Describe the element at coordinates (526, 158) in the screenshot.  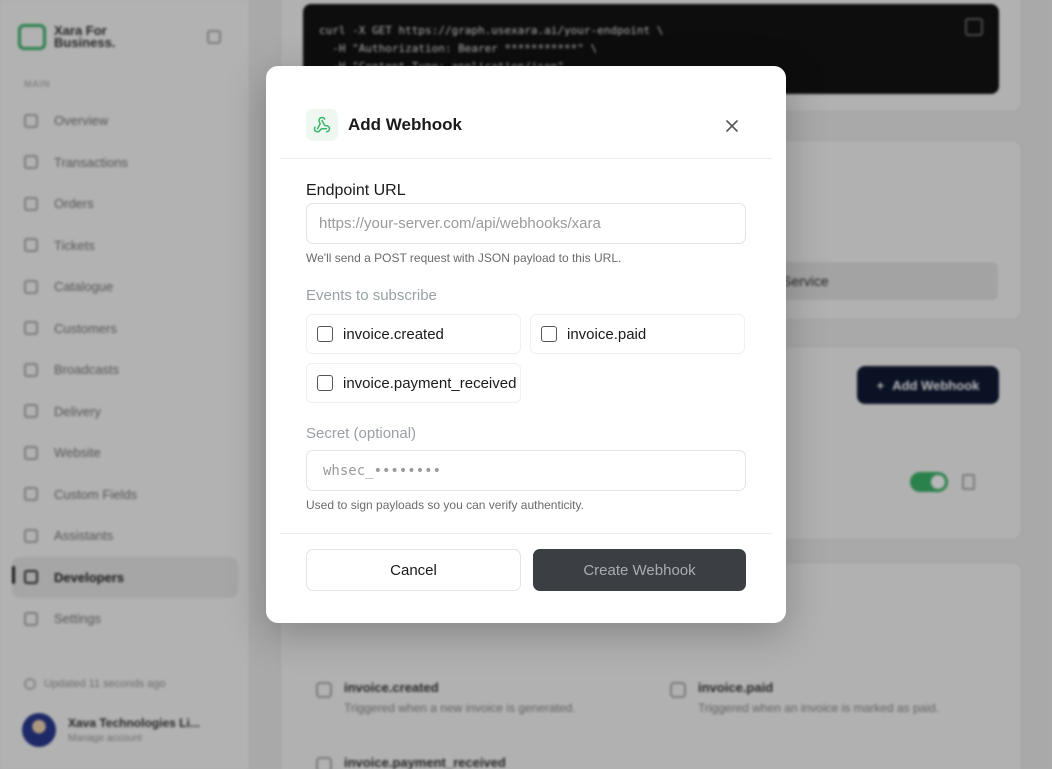
I see `header-divider` at that location.